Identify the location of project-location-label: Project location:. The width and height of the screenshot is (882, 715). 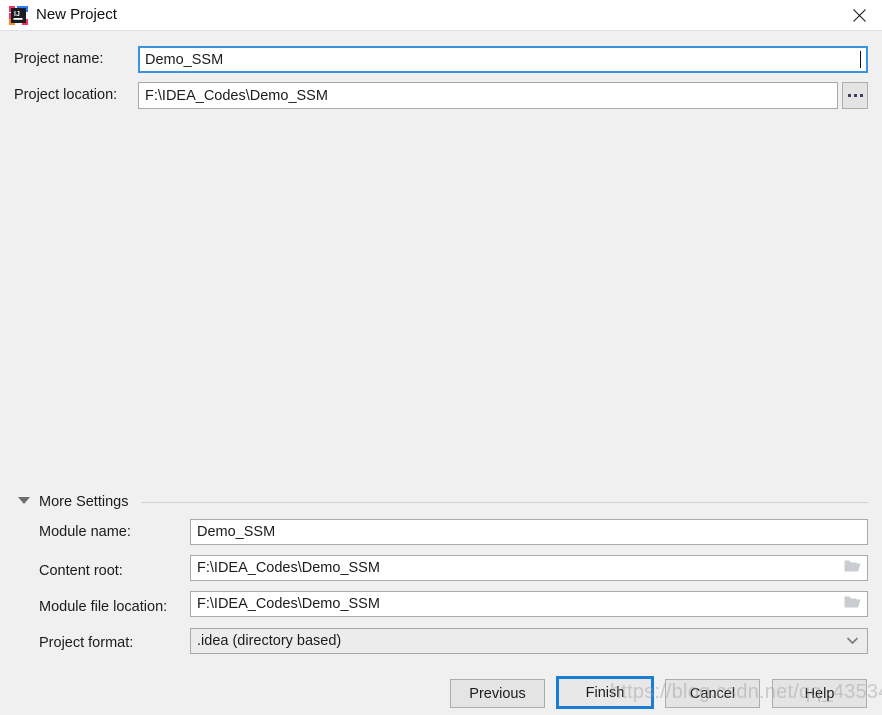
(66, 95).